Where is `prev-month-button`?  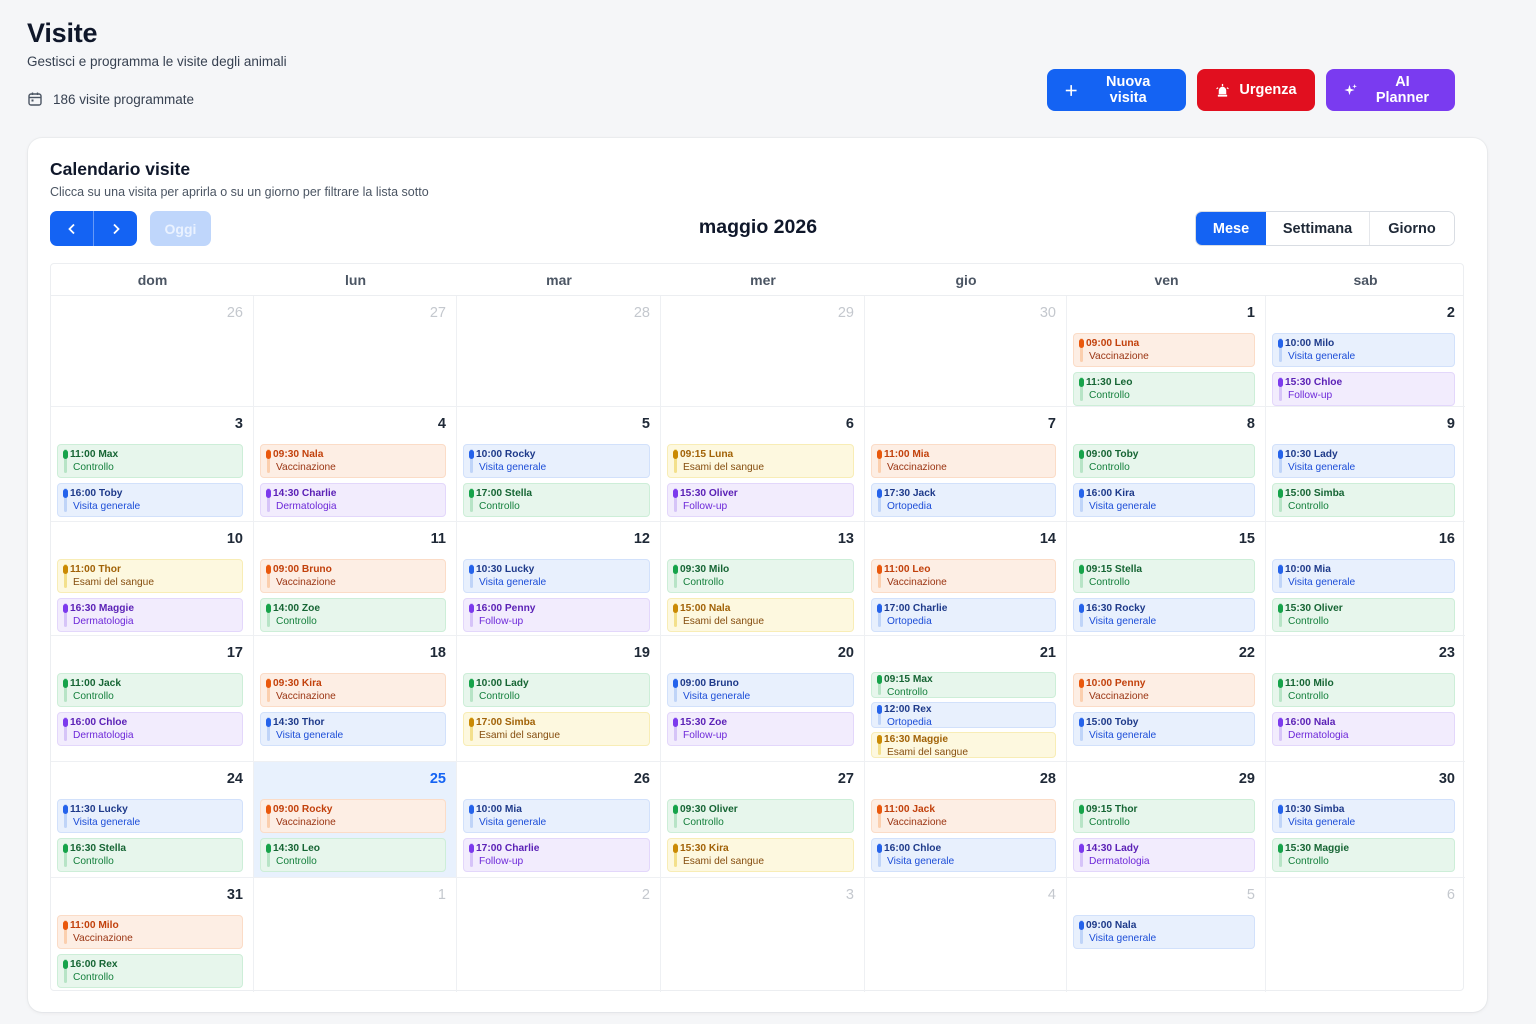
prev-month-button is located at coordinates (71, 228).